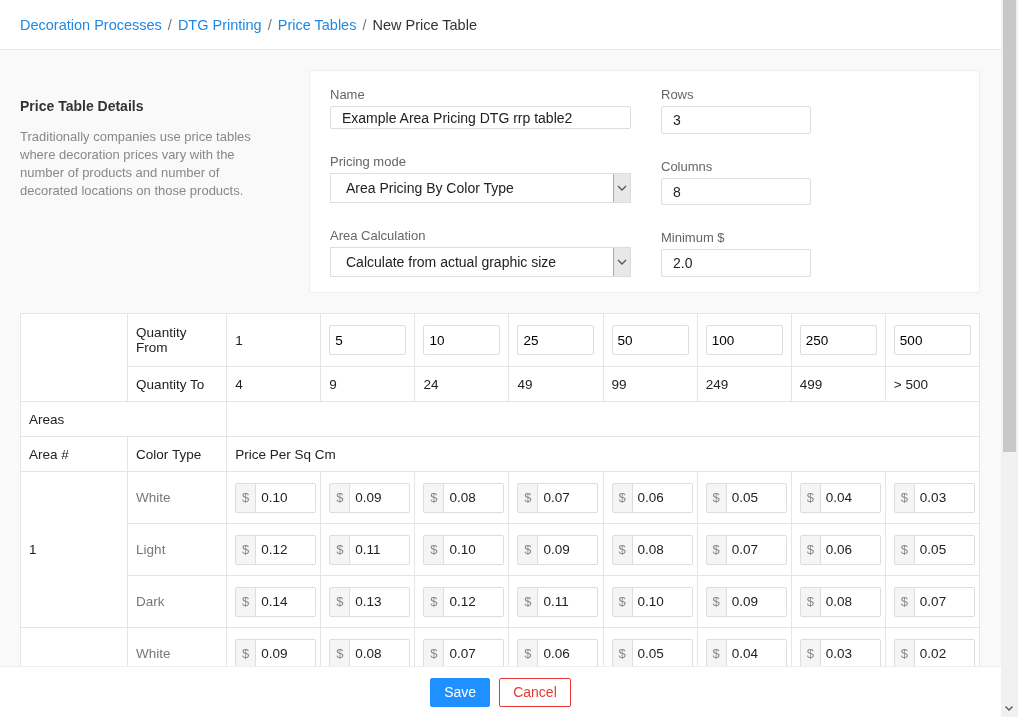  Describe the element at coordinates (744, 340) in the screenshot. I see `quantity-input: 100` at that location.